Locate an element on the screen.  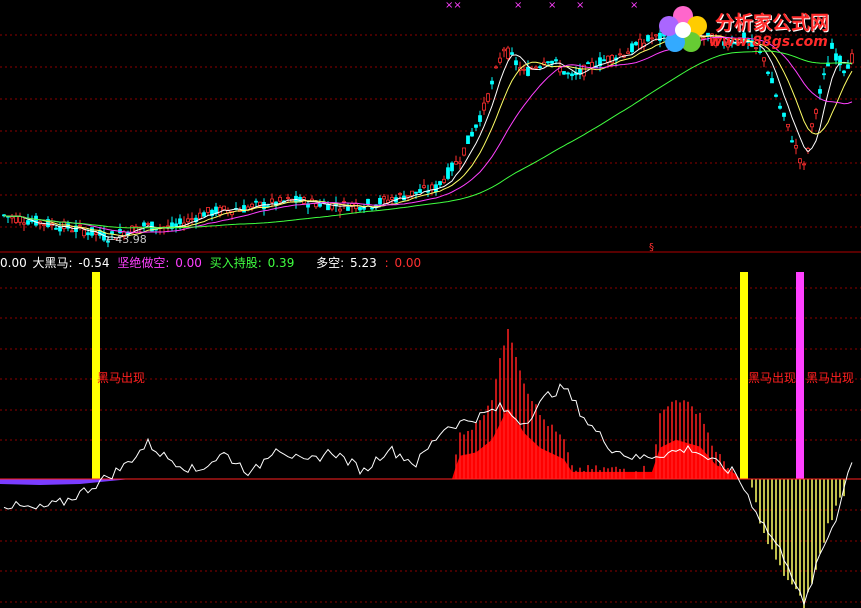
s-mark: § is located at coordinates (651, 247).